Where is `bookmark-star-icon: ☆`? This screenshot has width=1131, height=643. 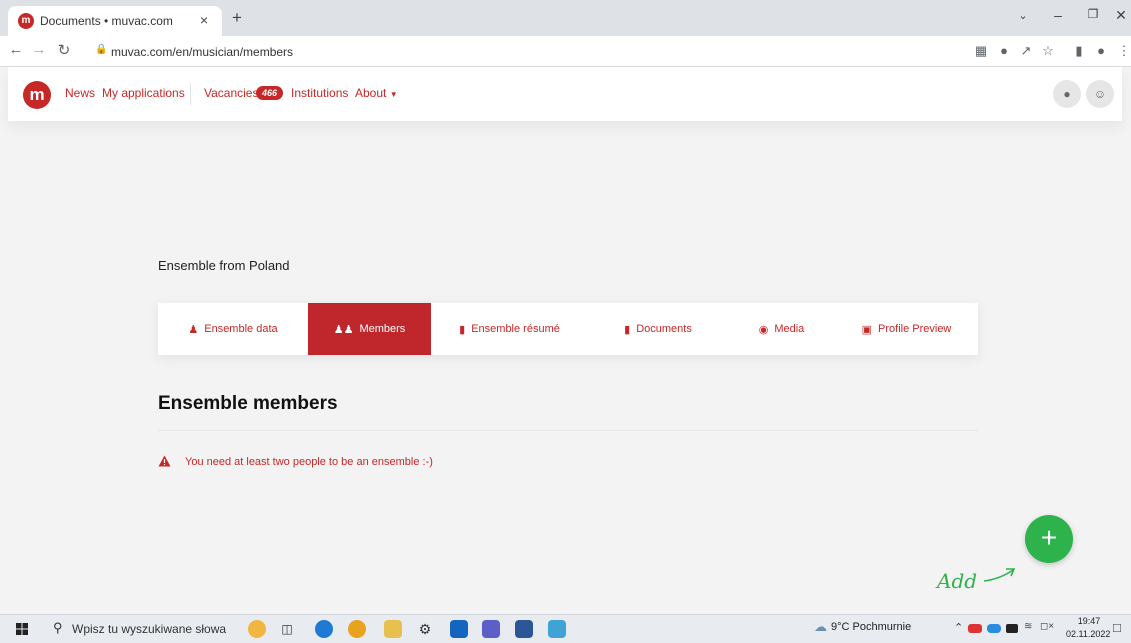 bookmark-star-icon: ☆ is located at coordinates (1048, 51).